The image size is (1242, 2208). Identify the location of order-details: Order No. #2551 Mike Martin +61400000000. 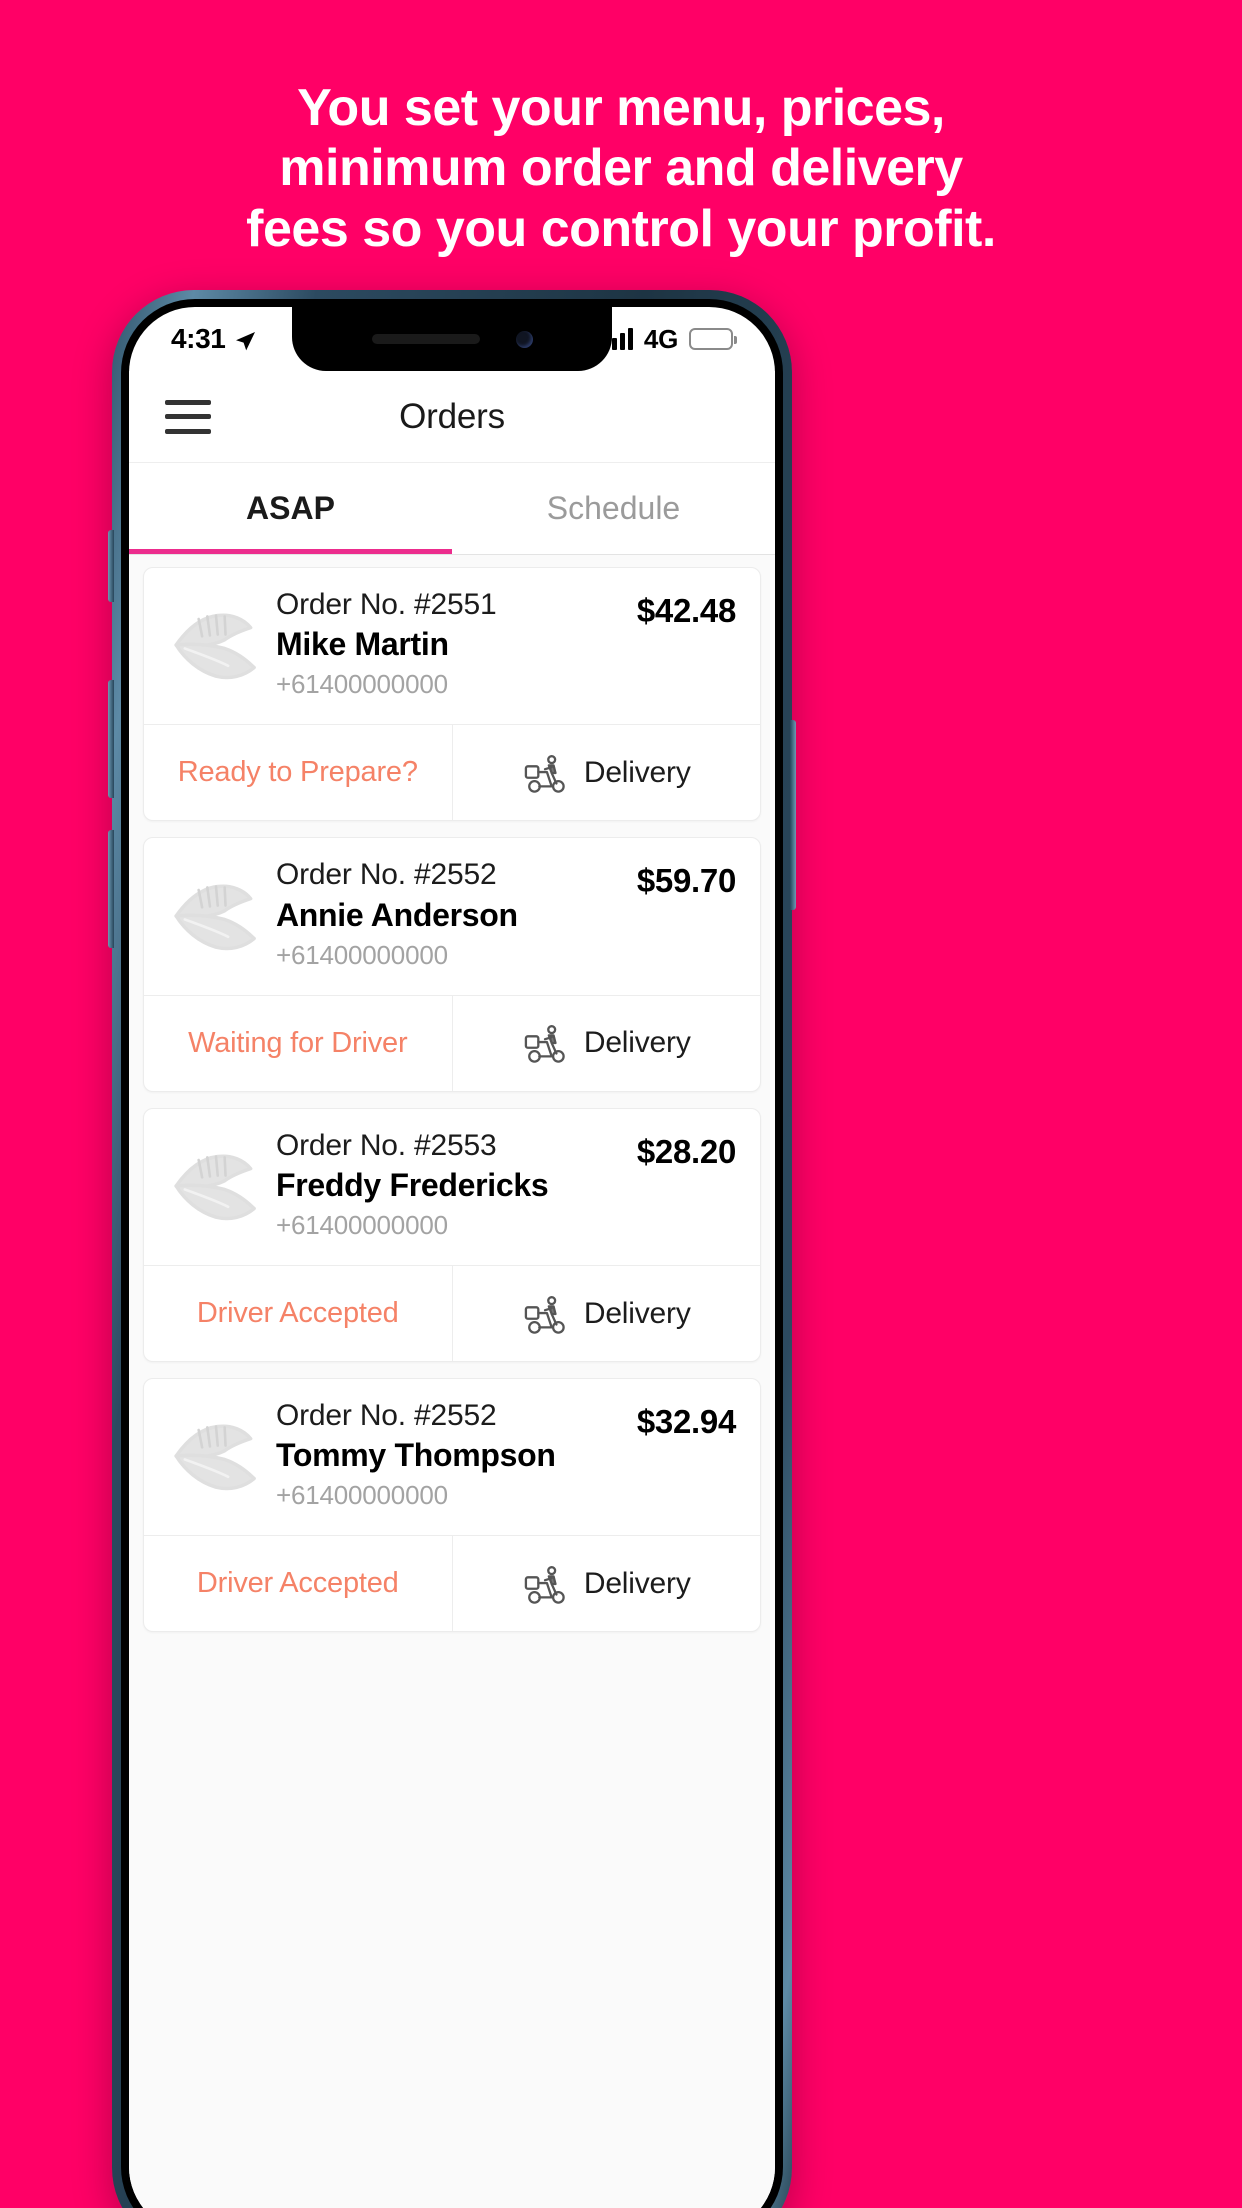
(453, 645).